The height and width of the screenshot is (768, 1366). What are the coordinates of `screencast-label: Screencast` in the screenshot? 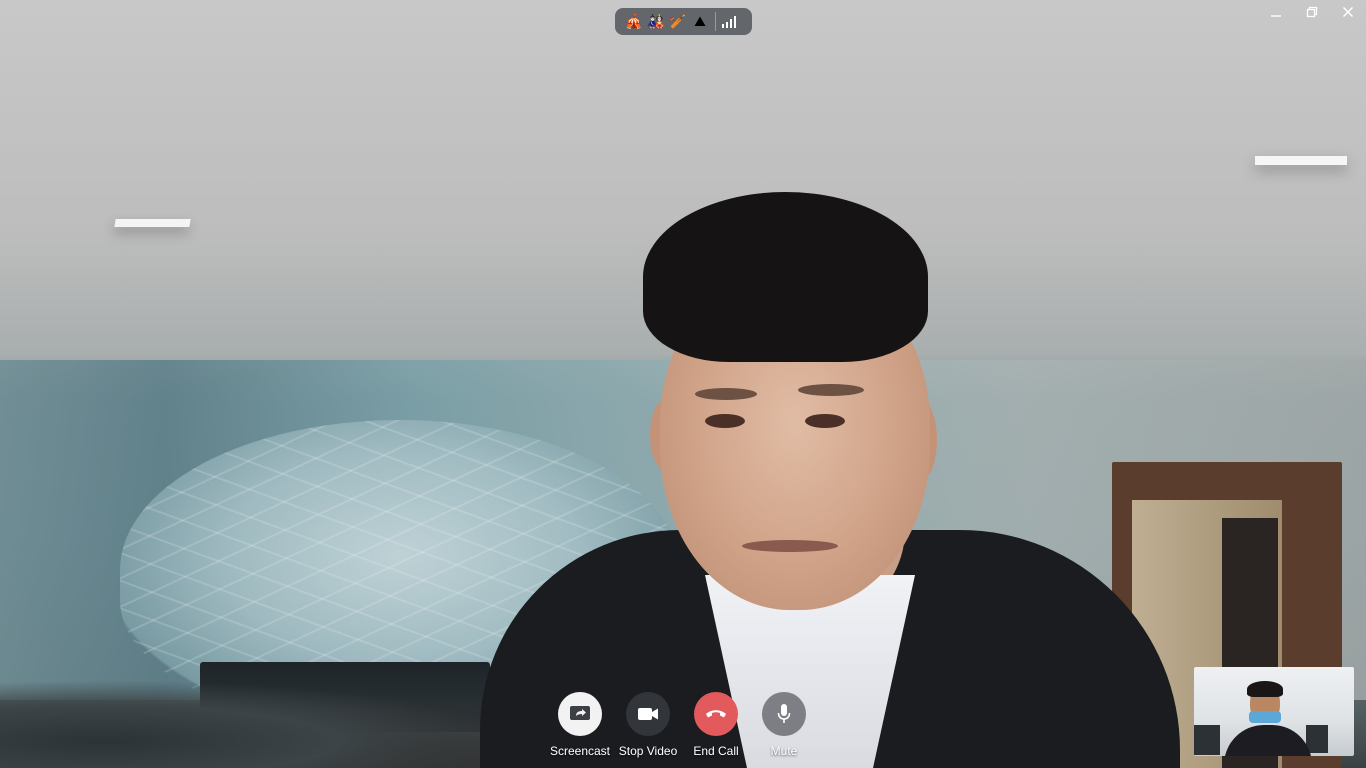 It's located at (580, 751).